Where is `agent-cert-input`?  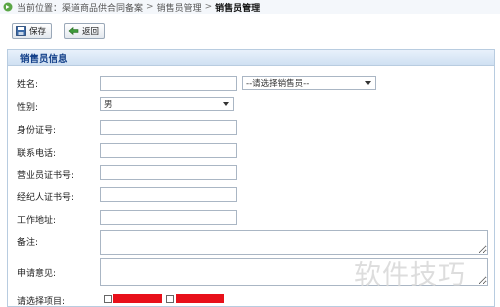
agent-cert-input is located at coordinates (168, 194).